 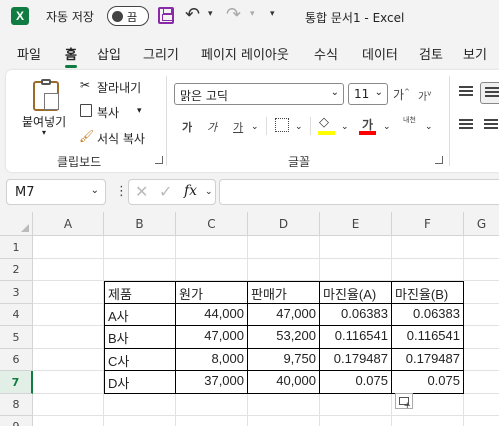 What do you see at coordinates (16, 421) in the screenshot?
I see `row-header: 9` at bounding box center [16, 421].